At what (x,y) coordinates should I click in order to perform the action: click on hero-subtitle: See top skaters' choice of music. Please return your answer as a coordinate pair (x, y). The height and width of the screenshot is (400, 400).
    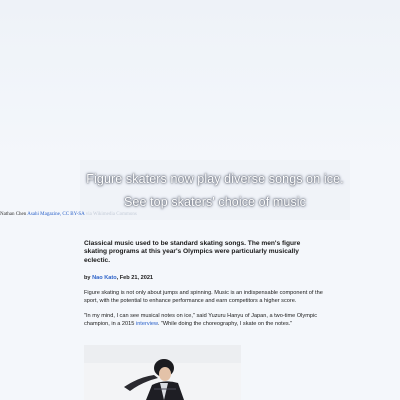
    Looking at the image, I should click on (215, 202).